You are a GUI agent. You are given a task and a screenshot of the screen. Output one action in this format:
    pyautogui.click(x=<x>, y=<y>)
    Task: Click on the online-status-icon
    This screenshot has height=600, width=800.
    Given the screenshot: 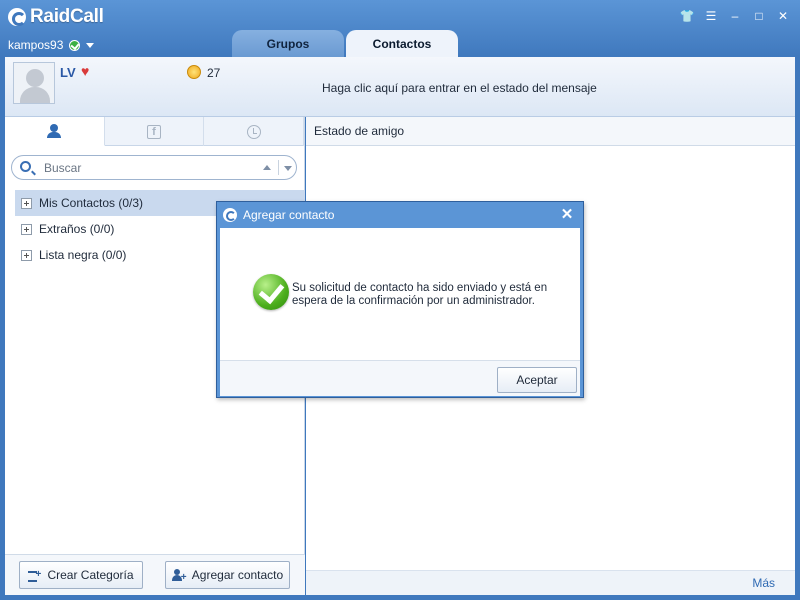 What is the action you would take?
    pyautogui.click(x=75, y=45)
    